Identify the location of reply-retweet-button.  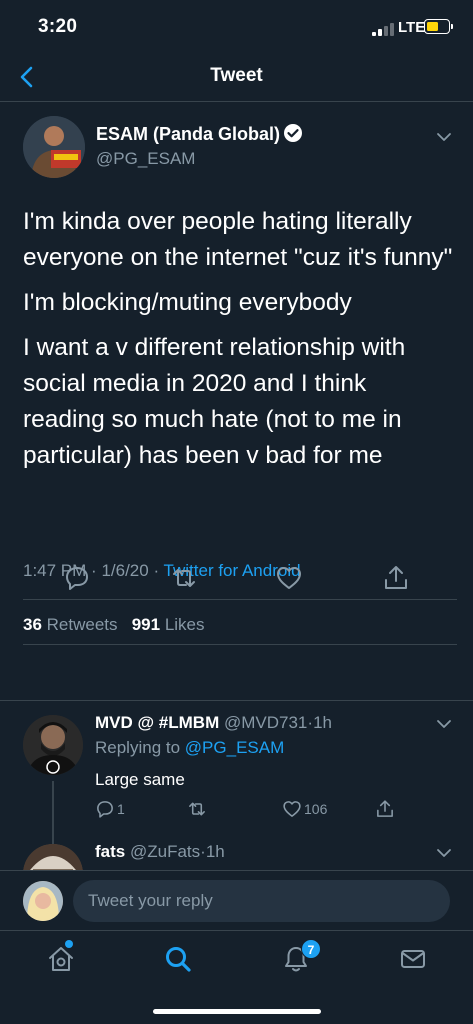
(198, 809).